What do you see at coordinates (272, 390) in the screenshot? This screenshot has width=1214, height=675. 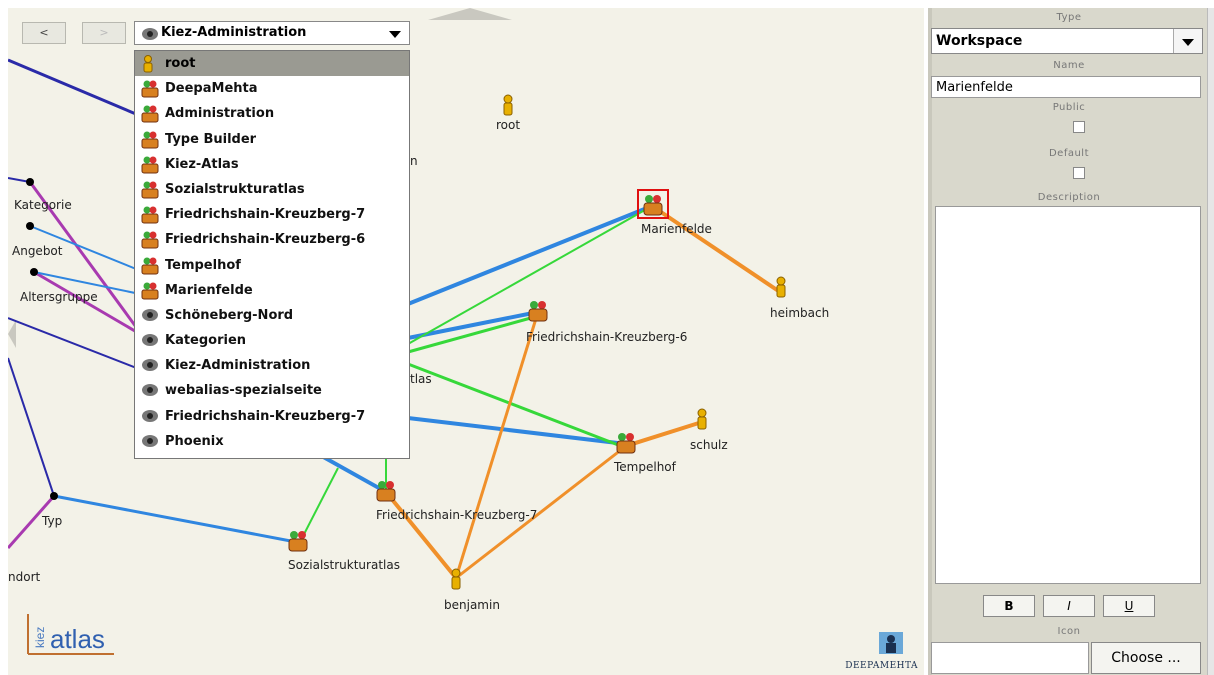 I see `dropdown-item: webalias-spezialseite` at bounding box center [272, 390].